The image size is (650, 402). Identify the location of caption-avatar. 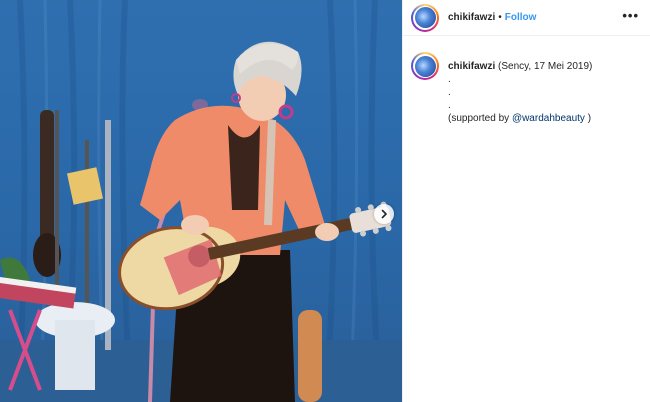
(425, 66).